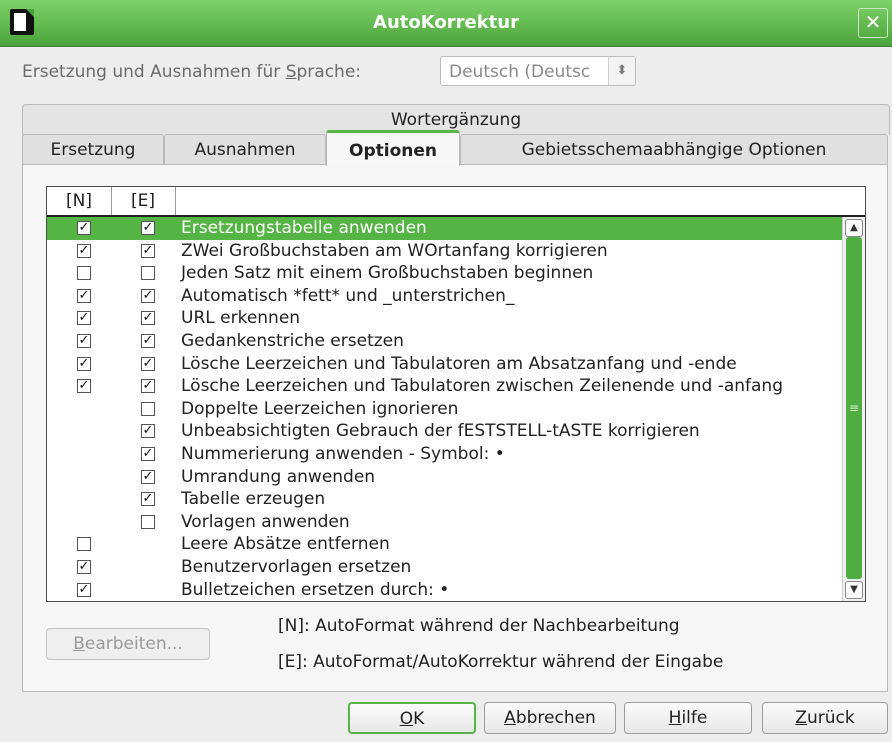  Describe the element at coordinates (285, 544) in the screenshot. I see `option-label: Leere Absätze entfernen` at that location.